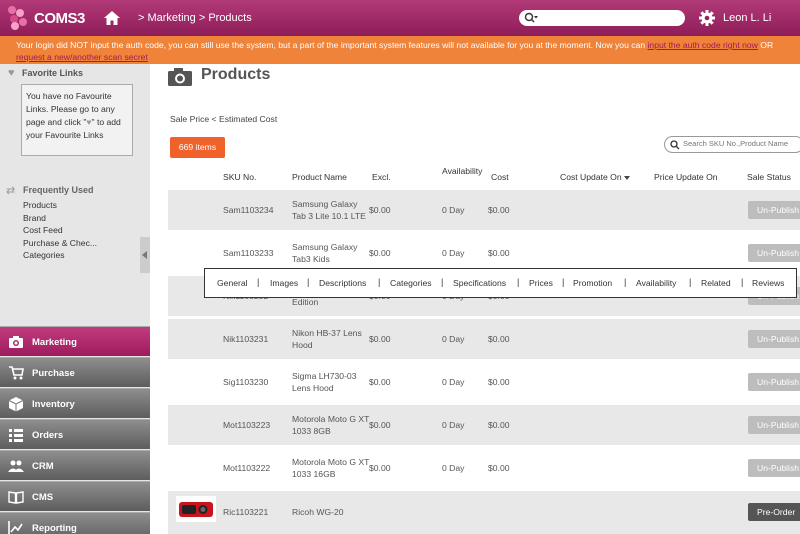 The image size is (800, 534). Describe the element at coordinates (245, 382) in the screenshot. I see `sku-cell: Sig1103230` at that location.